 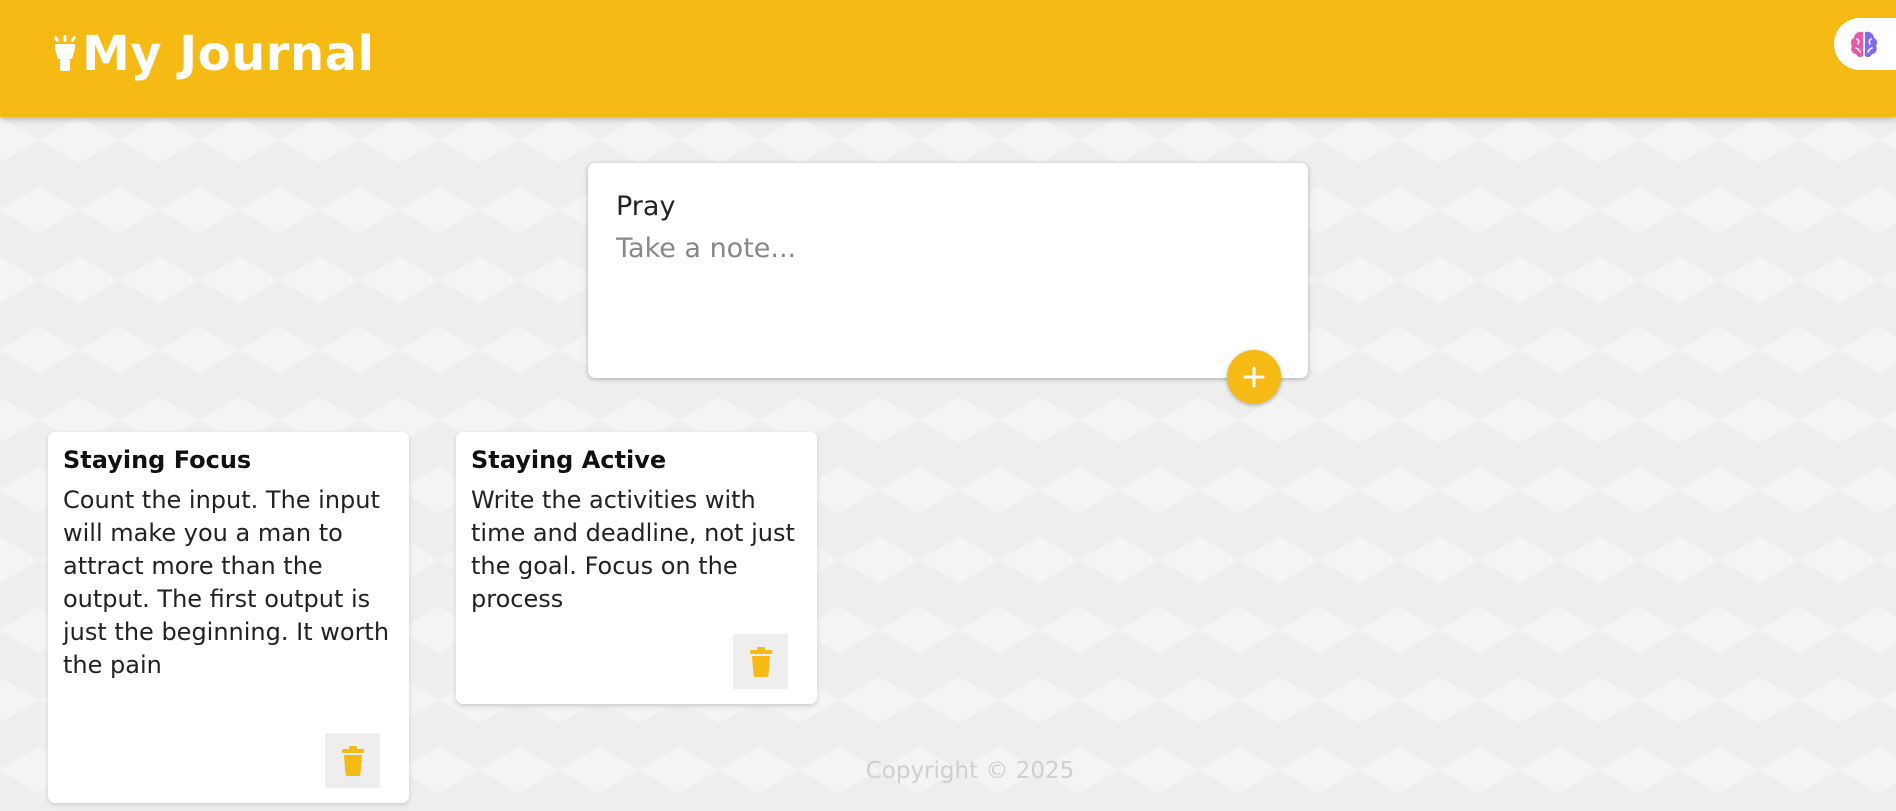 I want to click on lightbulb-icon, so click(x=65, y=53).